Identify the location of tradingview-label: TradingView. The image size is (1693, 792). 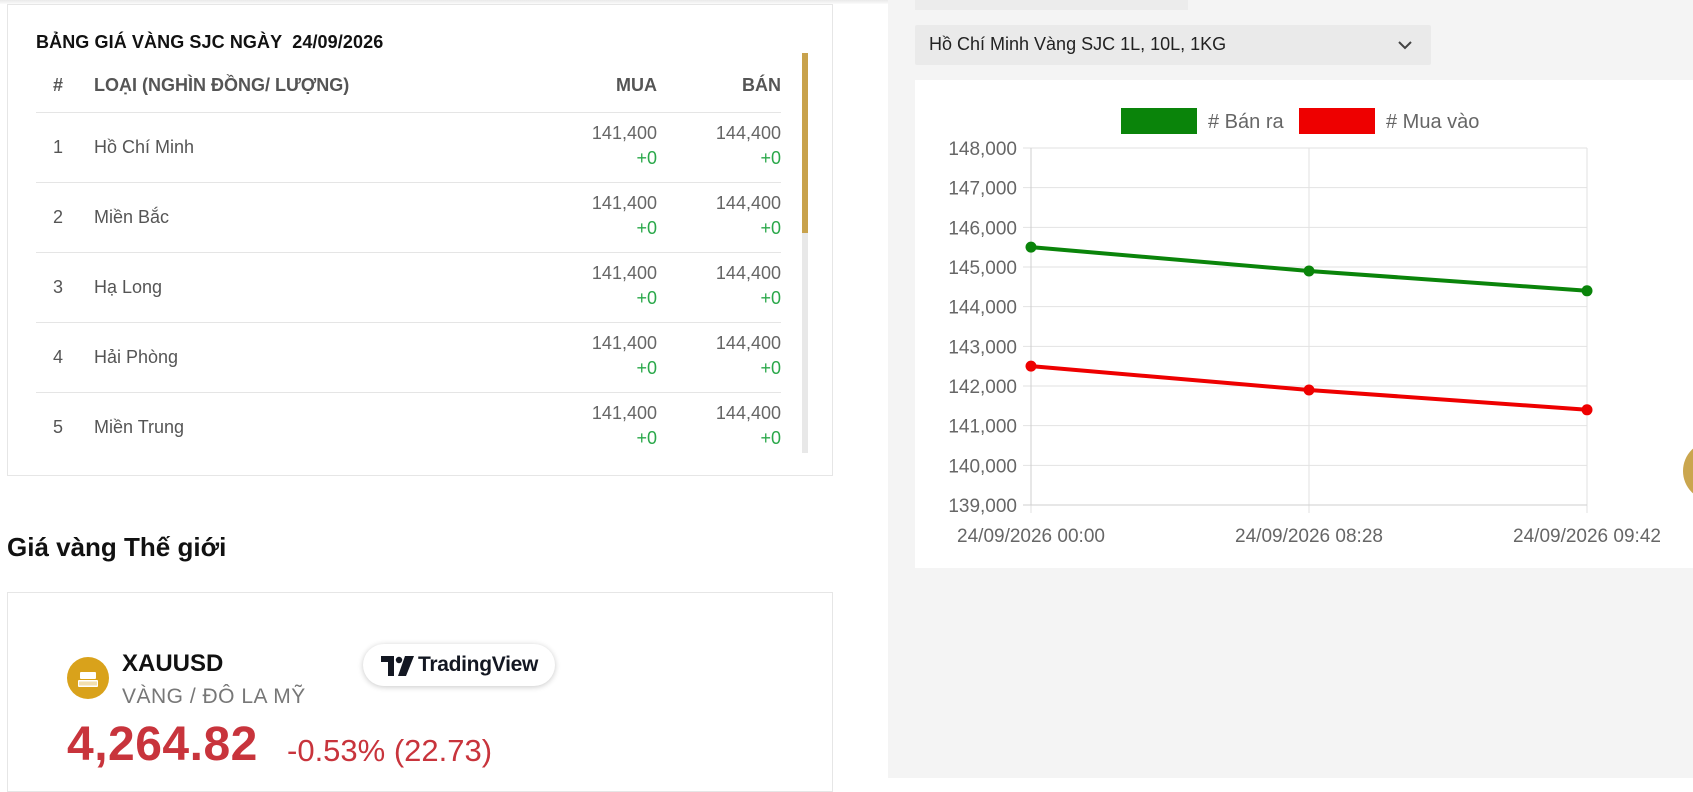
(478, 664).